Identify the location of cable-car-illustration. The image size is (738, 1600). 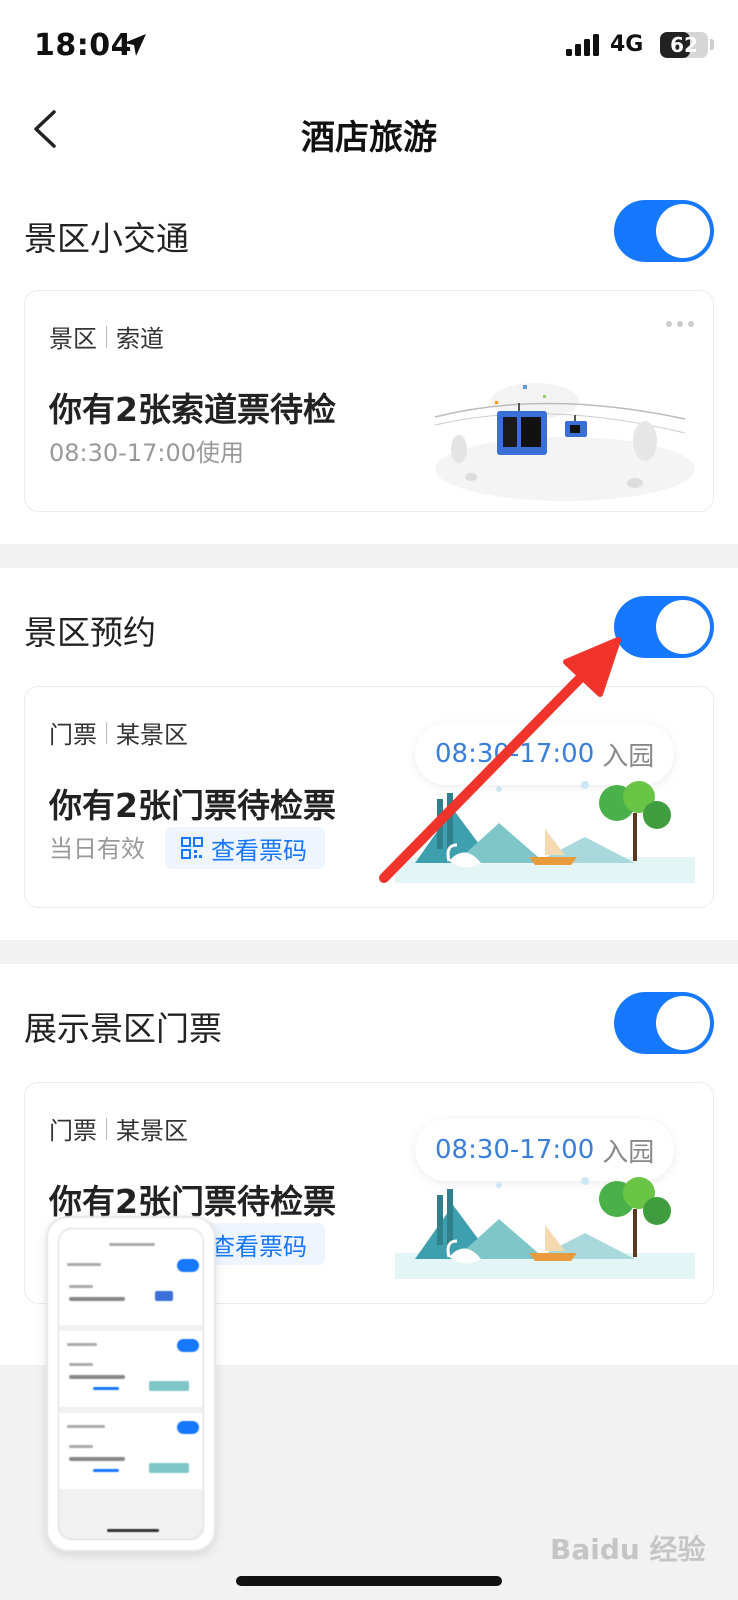
(564, 442).